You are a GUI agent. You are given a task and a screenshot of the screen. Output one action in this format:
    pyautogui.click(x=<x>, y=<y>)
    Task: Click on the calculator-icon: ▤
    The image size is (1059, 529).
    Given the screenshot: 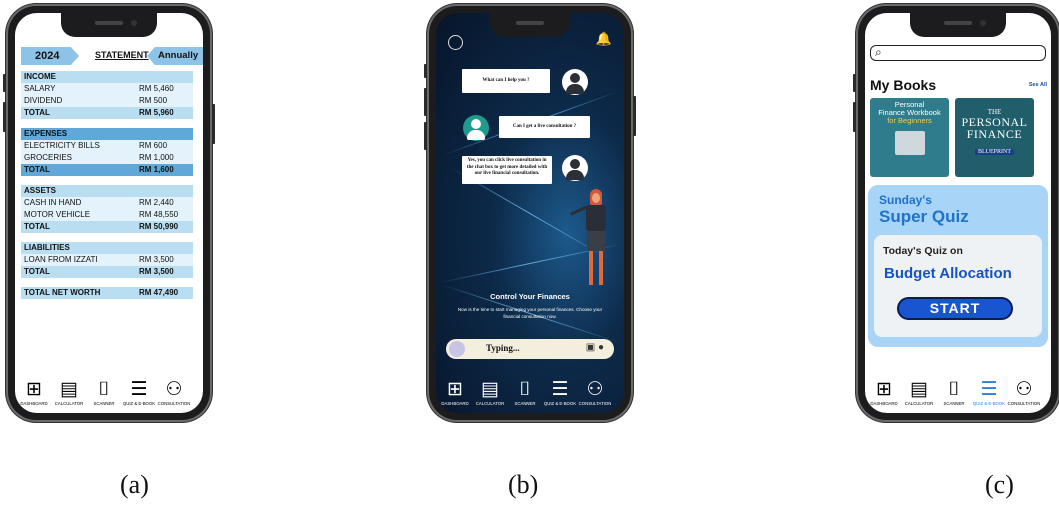 What is the action you would take?
    pyautogui.click(x=919, y=389)
    